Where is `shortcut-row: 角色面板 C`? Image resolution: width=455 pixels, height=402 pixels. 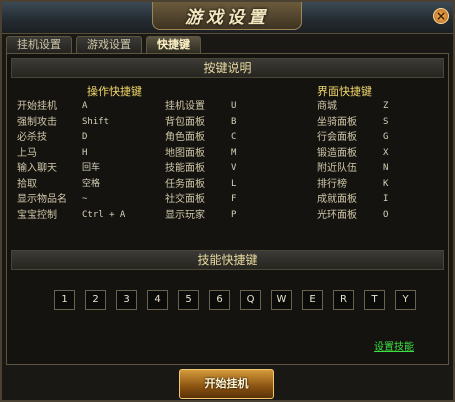 shortcut-row: 角色面板 C is located at coordinates (230, 137).